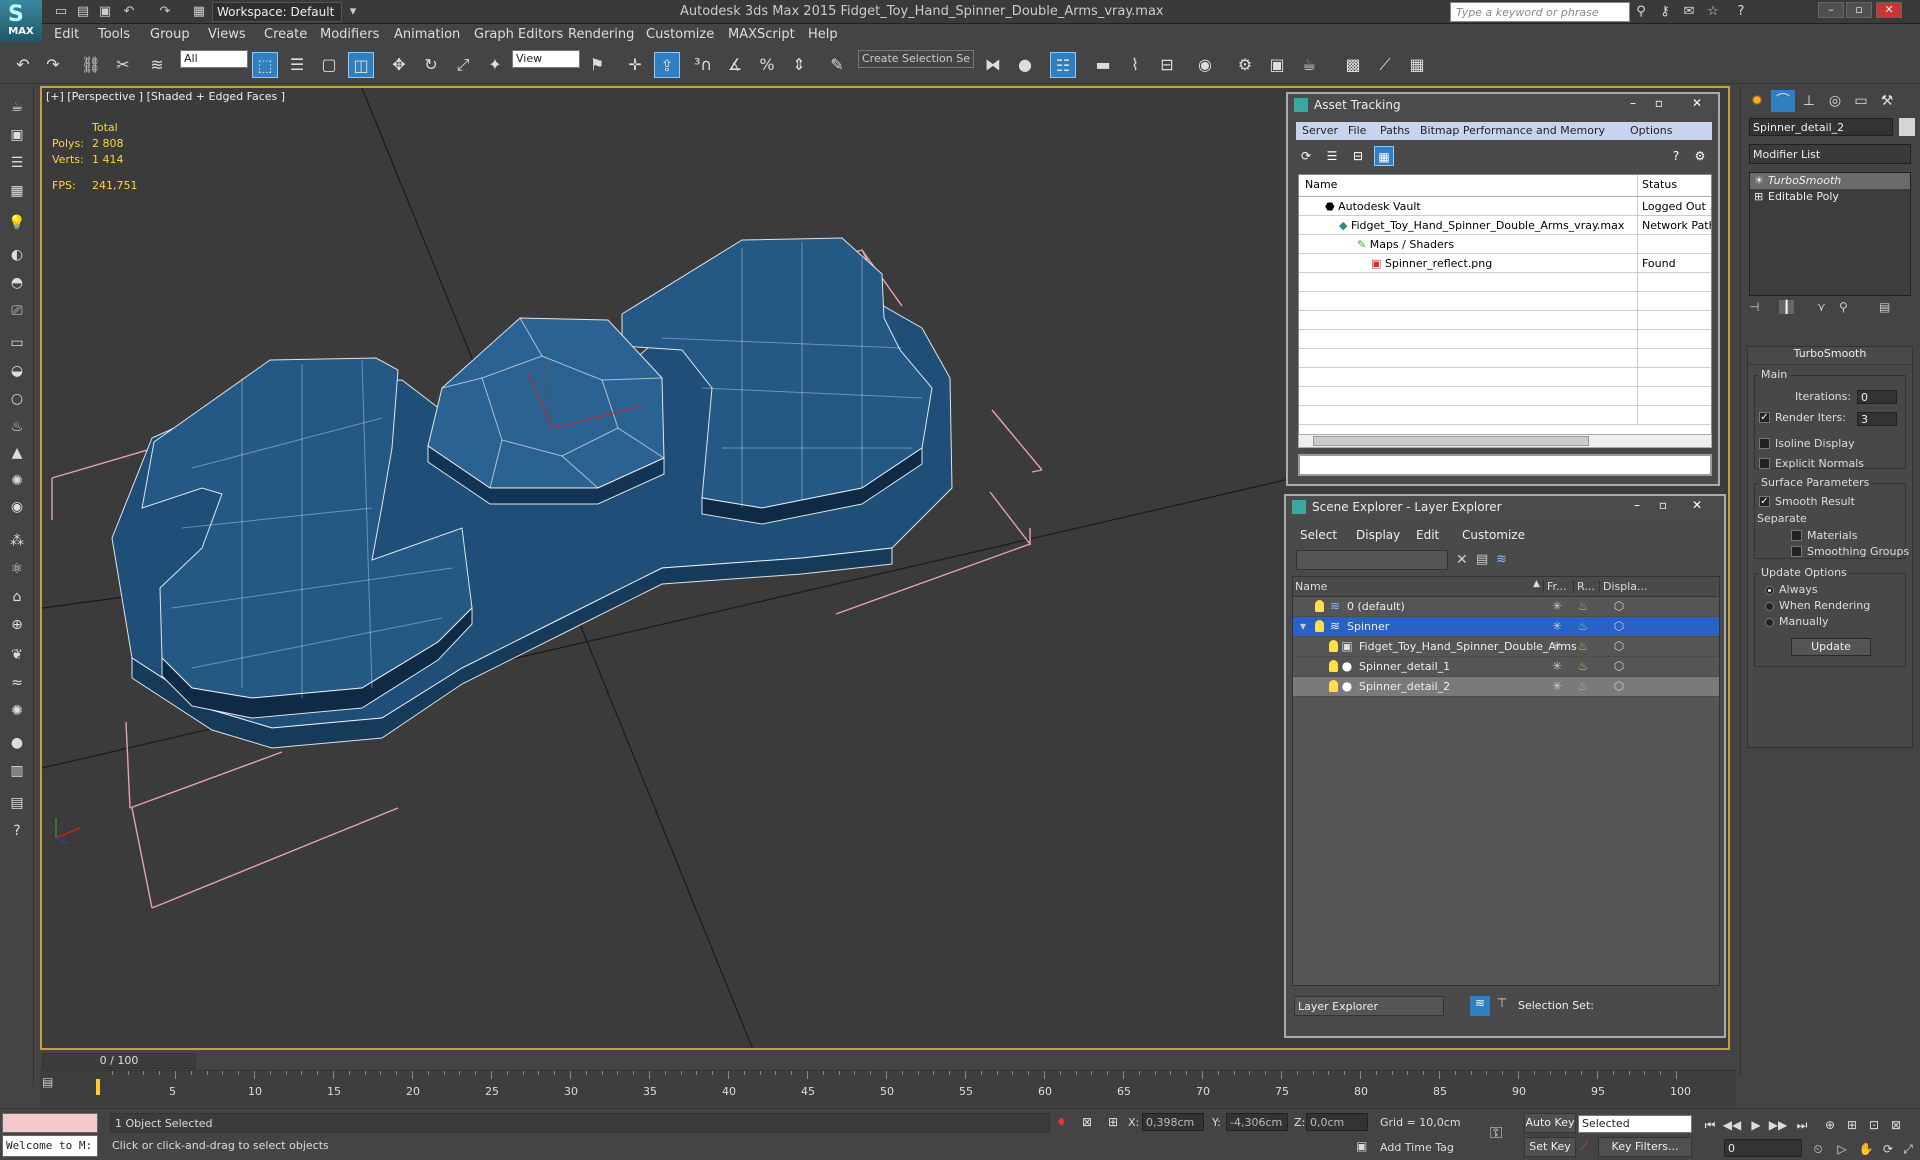 The width and height of the screenshot is (1920, 1160). I want to click on time-tag-icon: ▣, so click(1361, 1146).